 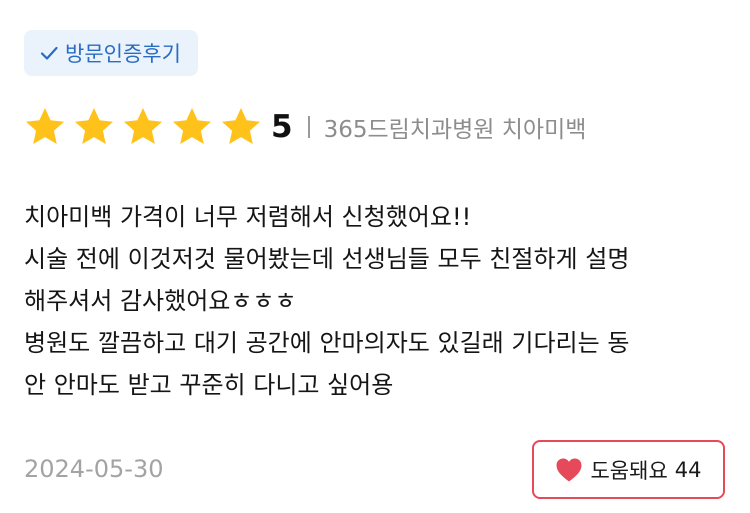 I want to click on helpful-button: 도움돼요 44, so click(x=628, y=469).